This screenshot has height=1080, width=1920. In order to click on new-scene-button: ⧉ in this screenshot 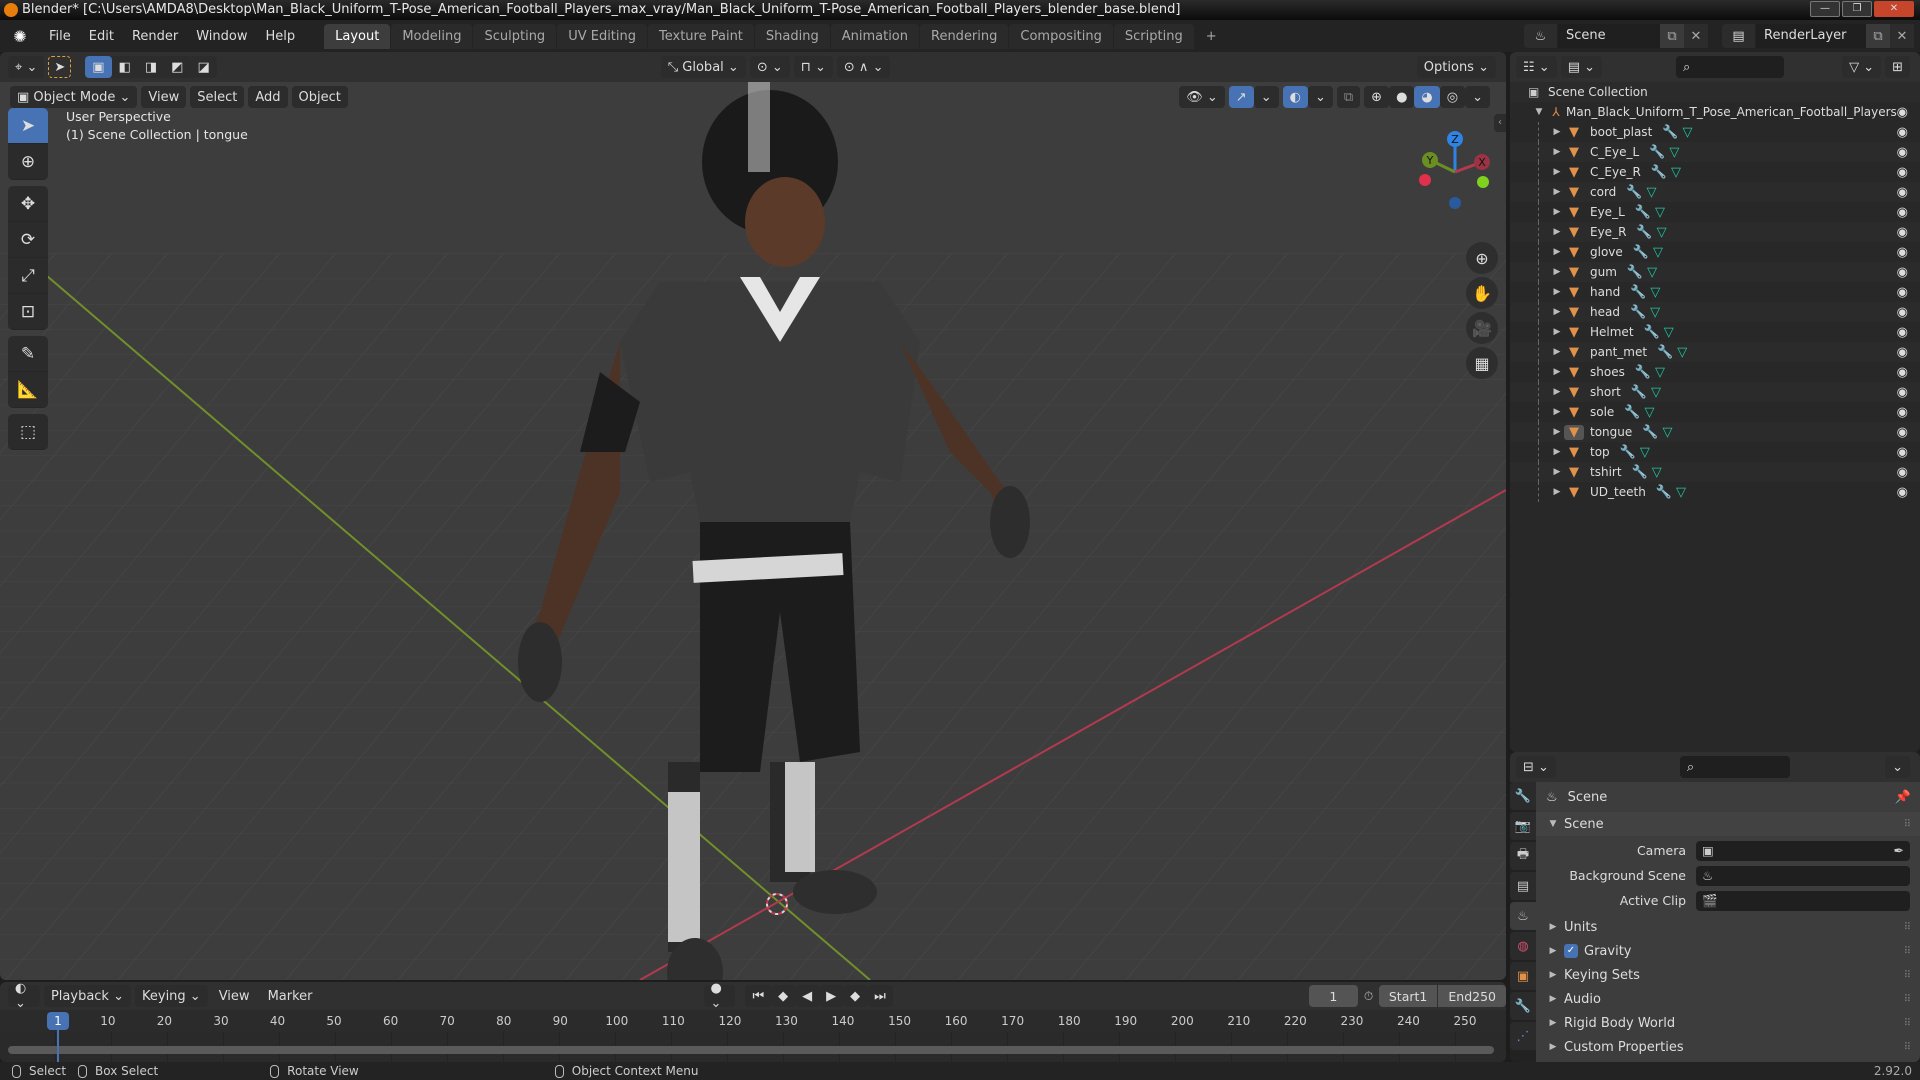, I will do `click(1672, 36)`.